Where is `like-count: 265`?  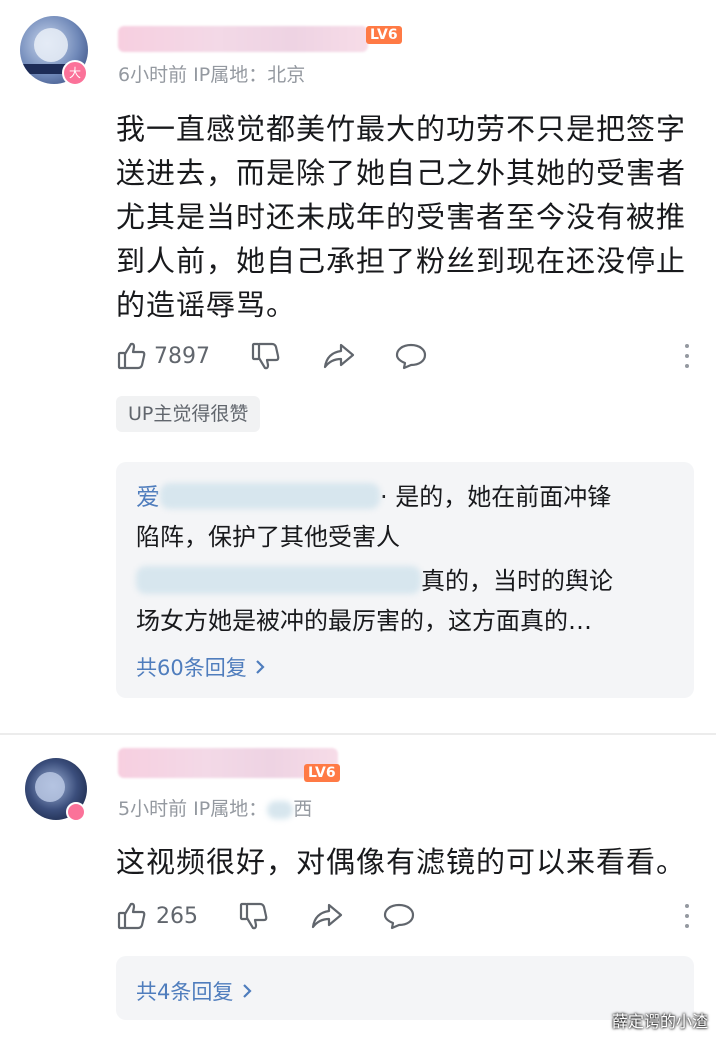
like-count: 265 is located at coordinates (177, 916).